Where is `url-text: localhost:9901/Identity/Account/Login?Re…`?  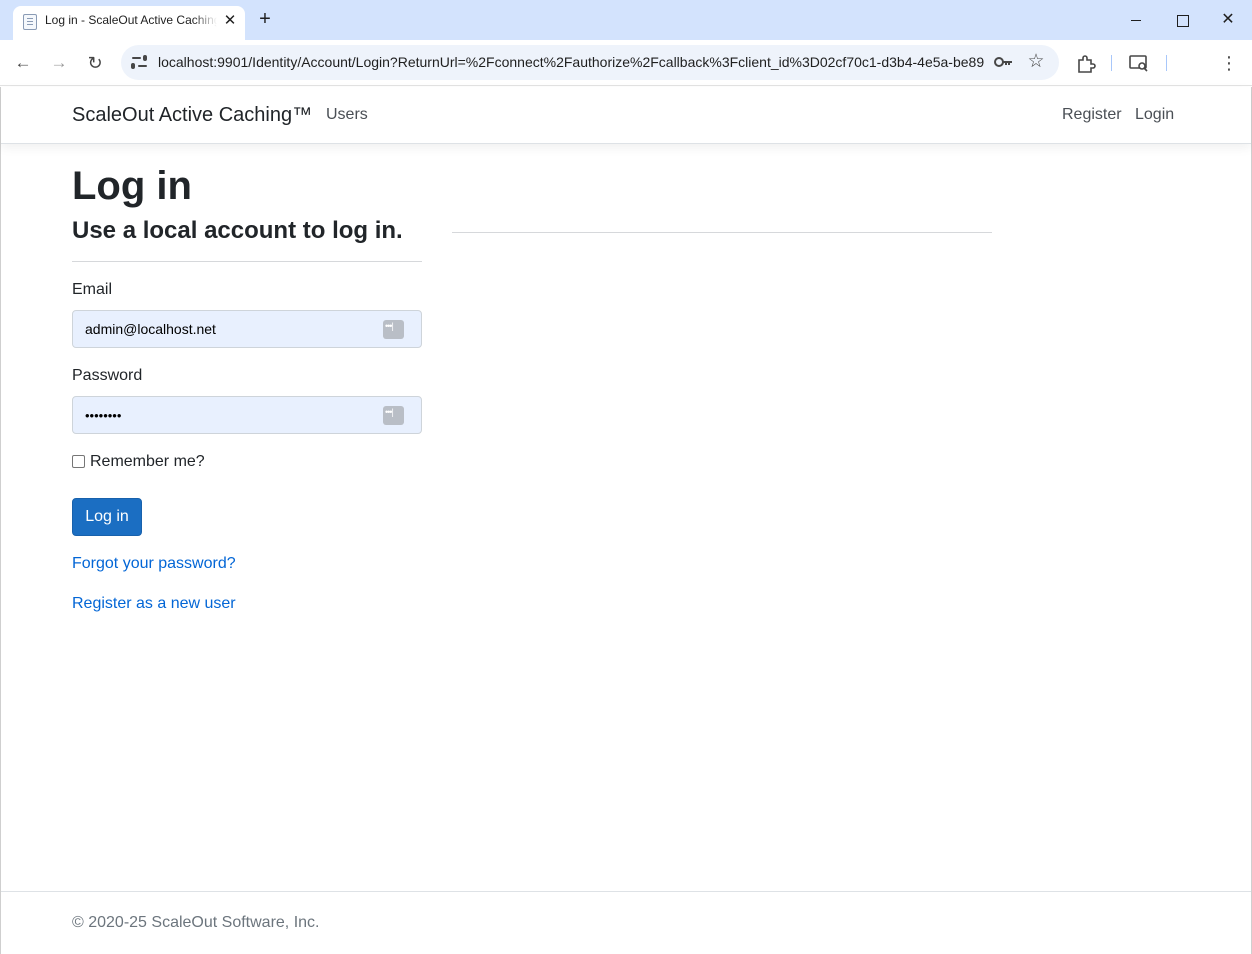 url-text: localhost:9901/Identity/Account/Login?Re… is located at coordinates (571, 62).